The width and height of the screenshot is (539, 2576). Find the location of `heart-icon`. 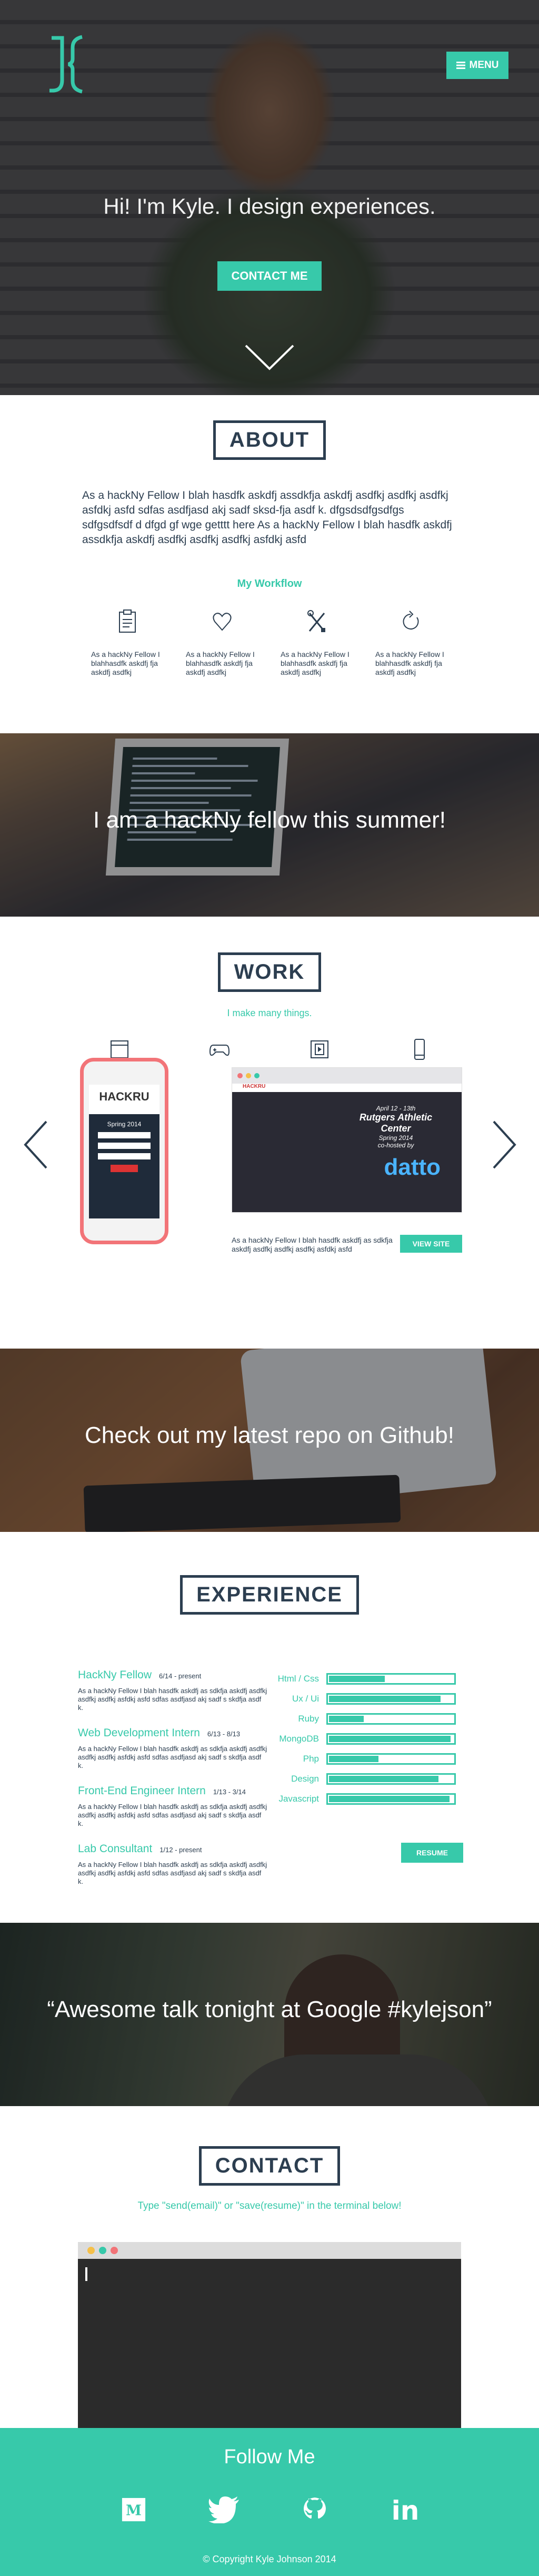

heart-icon is located at coordinates (222, 622).